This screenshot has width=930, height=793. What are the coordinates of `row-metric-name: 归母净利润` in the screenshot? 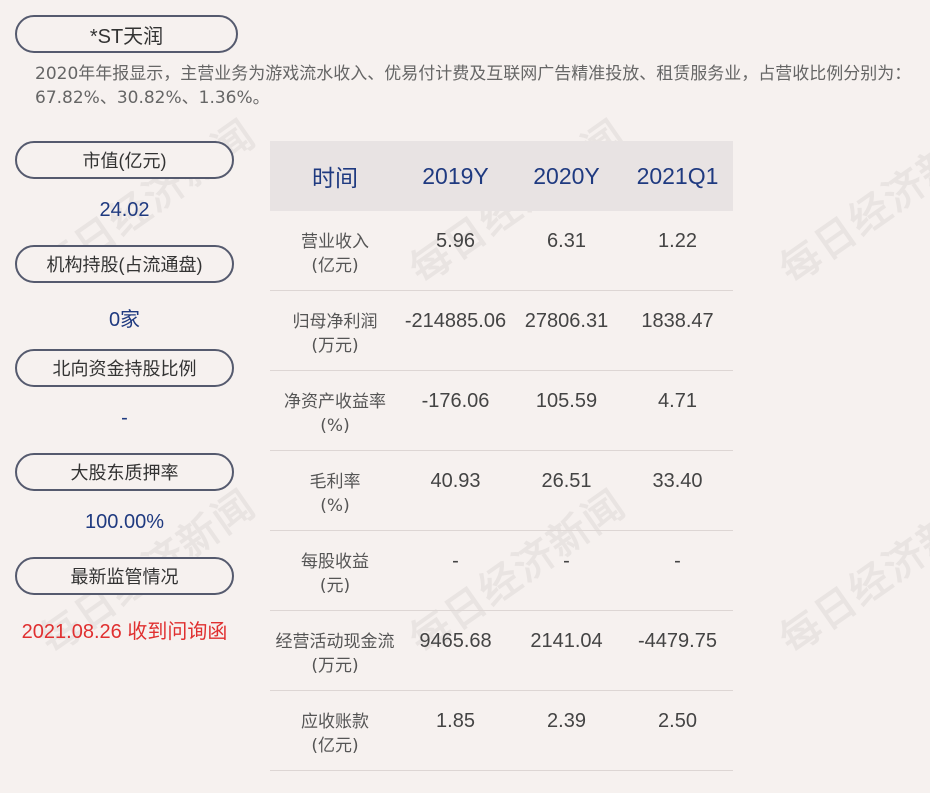 It's located at (335, 322).